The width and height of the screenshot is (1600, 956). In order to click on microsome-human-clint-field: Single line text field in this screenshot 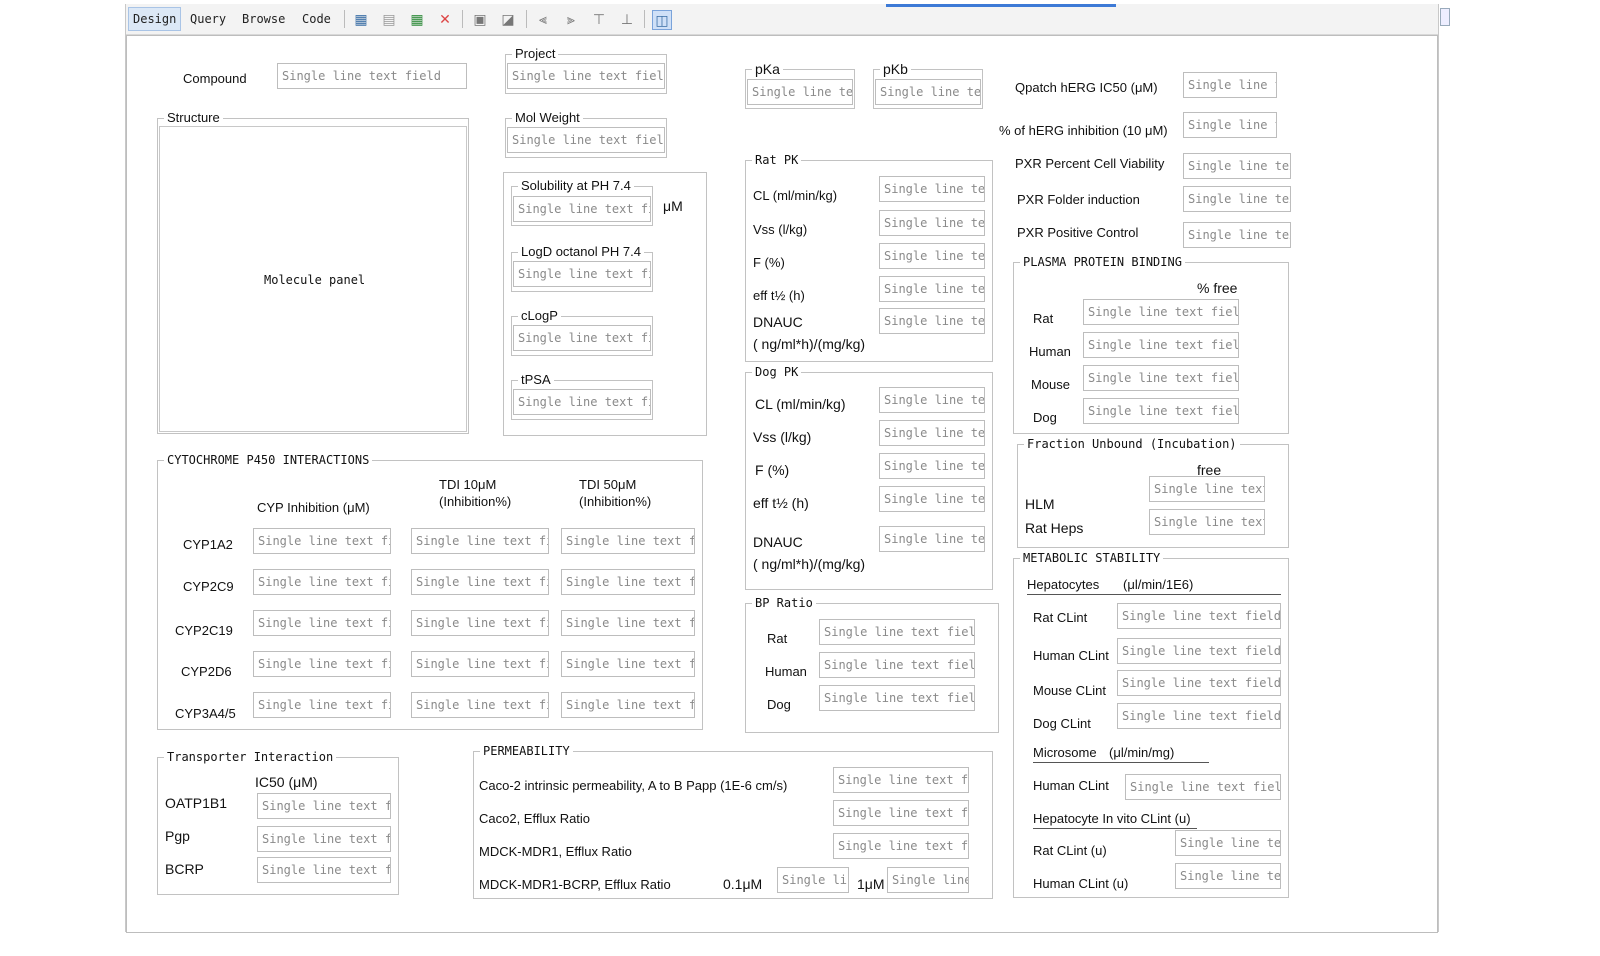, I will do `click(1203, 787)`.